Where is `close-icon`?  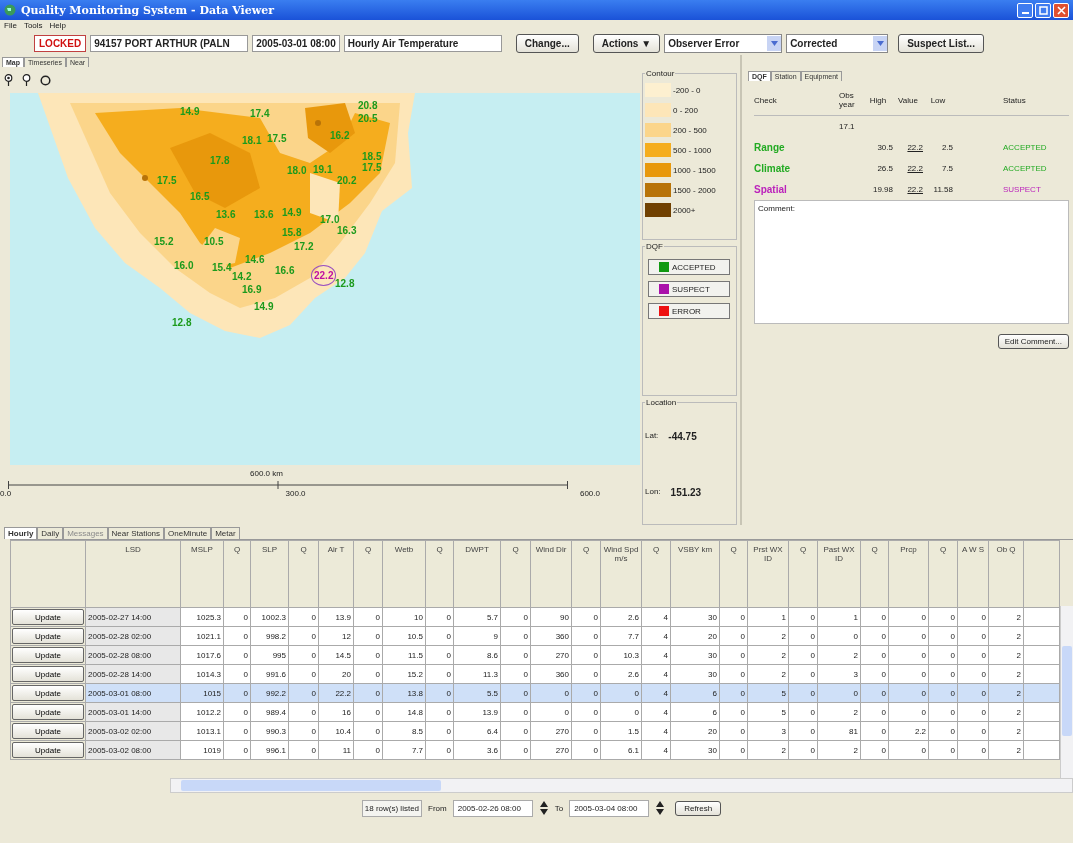 close-icon is located at coordinates (1061, 10).